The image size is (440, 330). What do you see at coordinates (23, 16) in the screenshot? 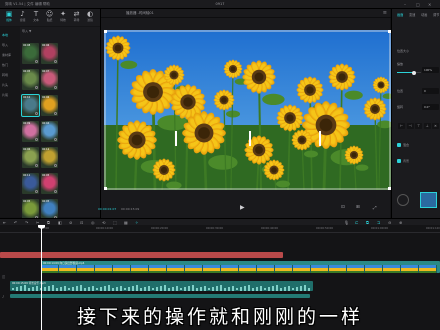
I see `tool-audio: ♪ 音频` at bounding box center [23, 16].